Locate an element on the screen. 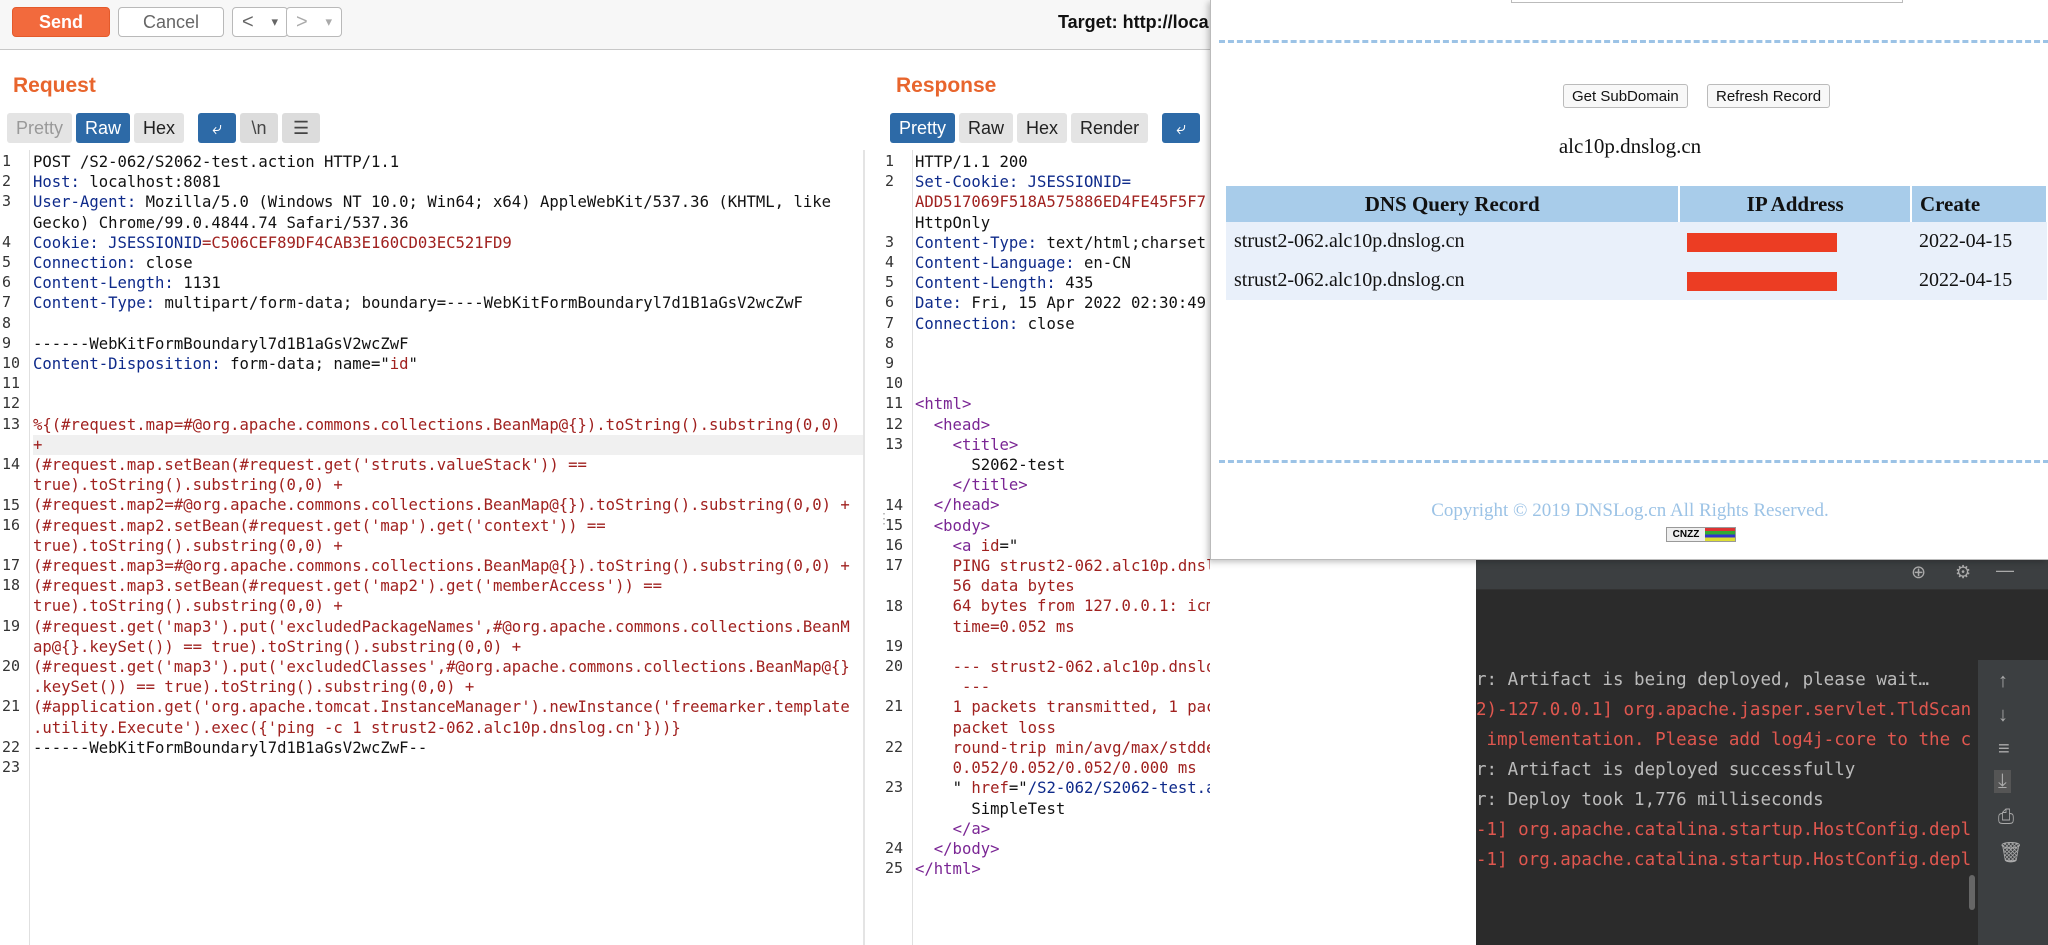 This screenshot has height=945, width=2048. target-label: Target: http://loca is located at coordinates (1133, 22).